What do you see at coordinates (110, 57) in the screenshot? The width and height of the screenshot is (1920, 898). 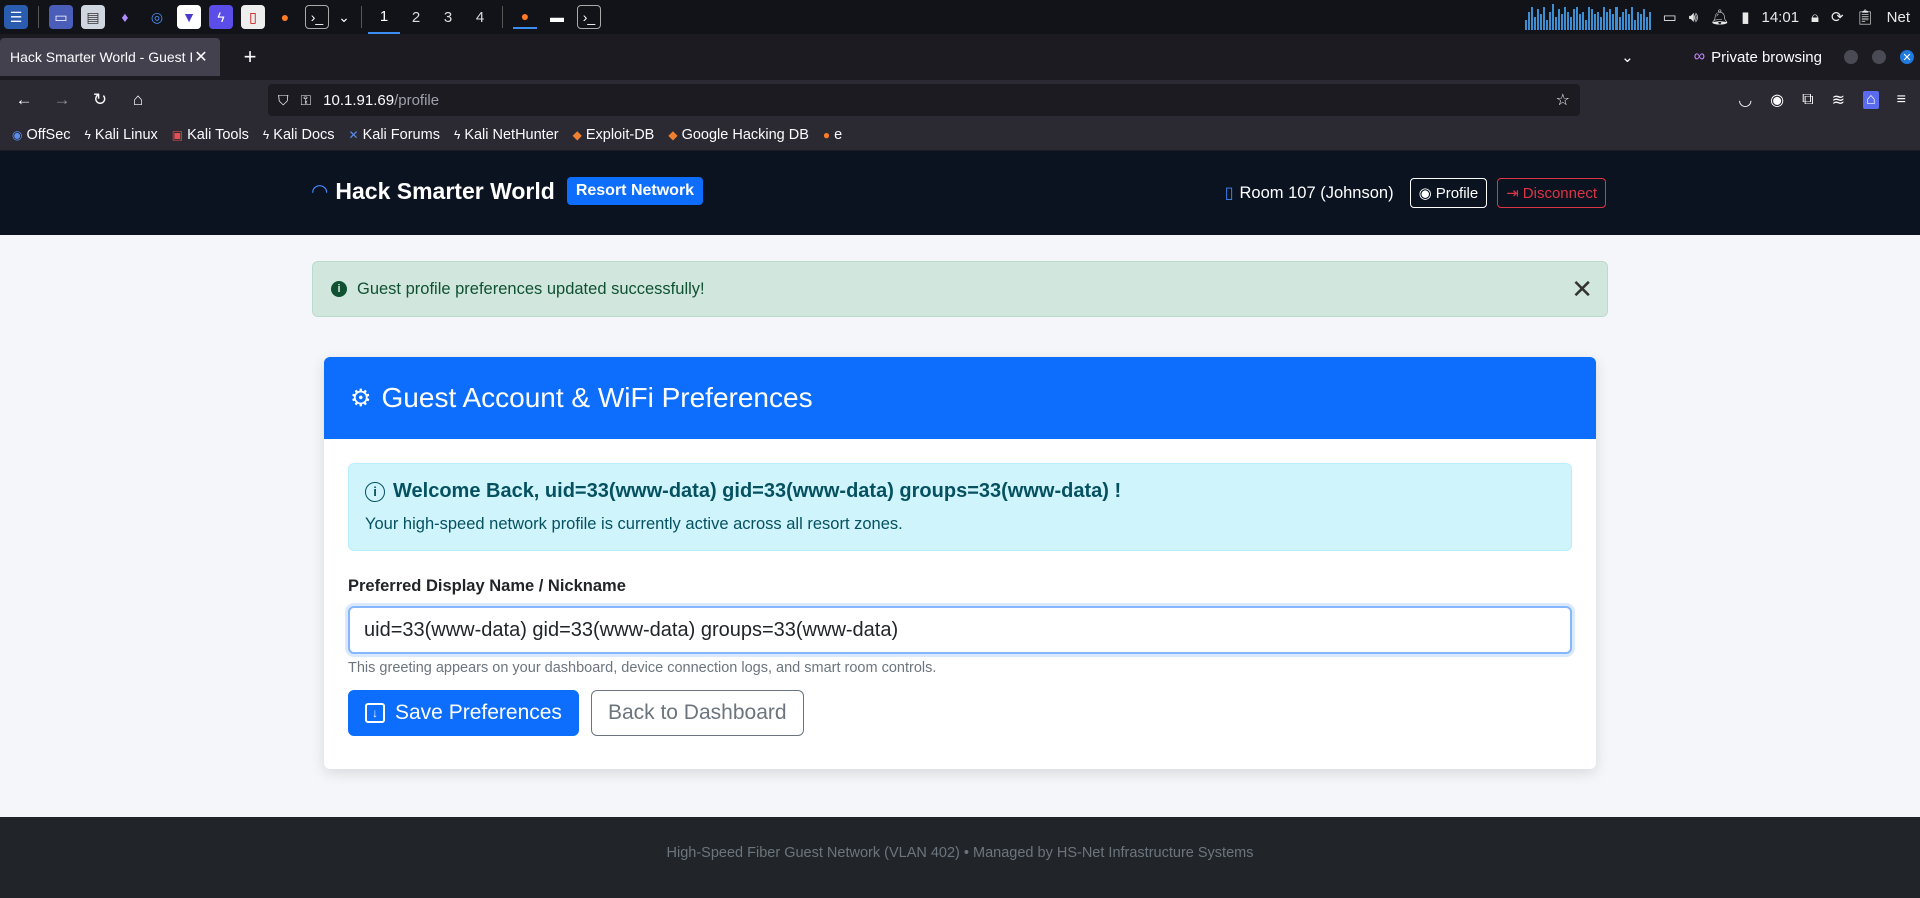 I see `browser-tab: Hack Smarter World - Guest Po ✕` at bounding box center [110, 57].